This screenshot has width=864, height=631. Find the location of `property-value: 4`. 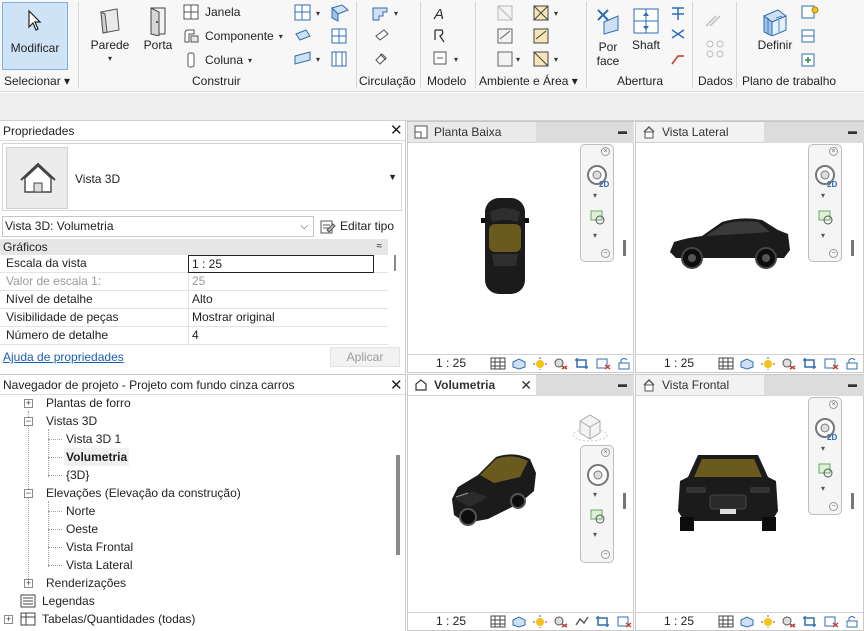

property-value: 4 is located at coordinates (281, 336).